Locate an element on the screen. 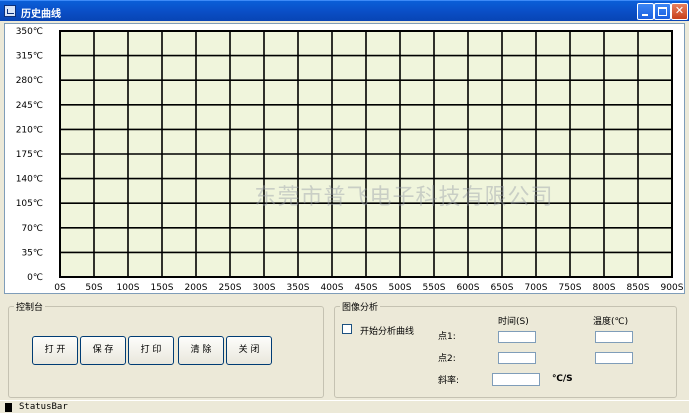 The image size is (689, 413). x-tick-label: 200S is located at coordinates (196, 288).